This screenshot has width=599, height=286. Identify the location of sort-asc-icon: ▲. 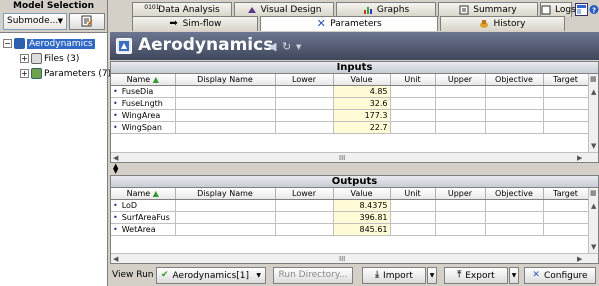
(155, 79).